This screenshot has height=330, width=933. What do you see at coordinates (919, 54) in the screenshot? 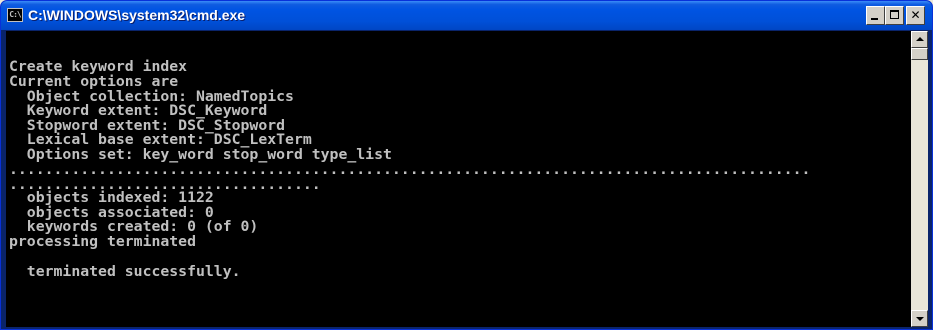
I see `scrollbar-thumb` at bounding box center [919, 54].